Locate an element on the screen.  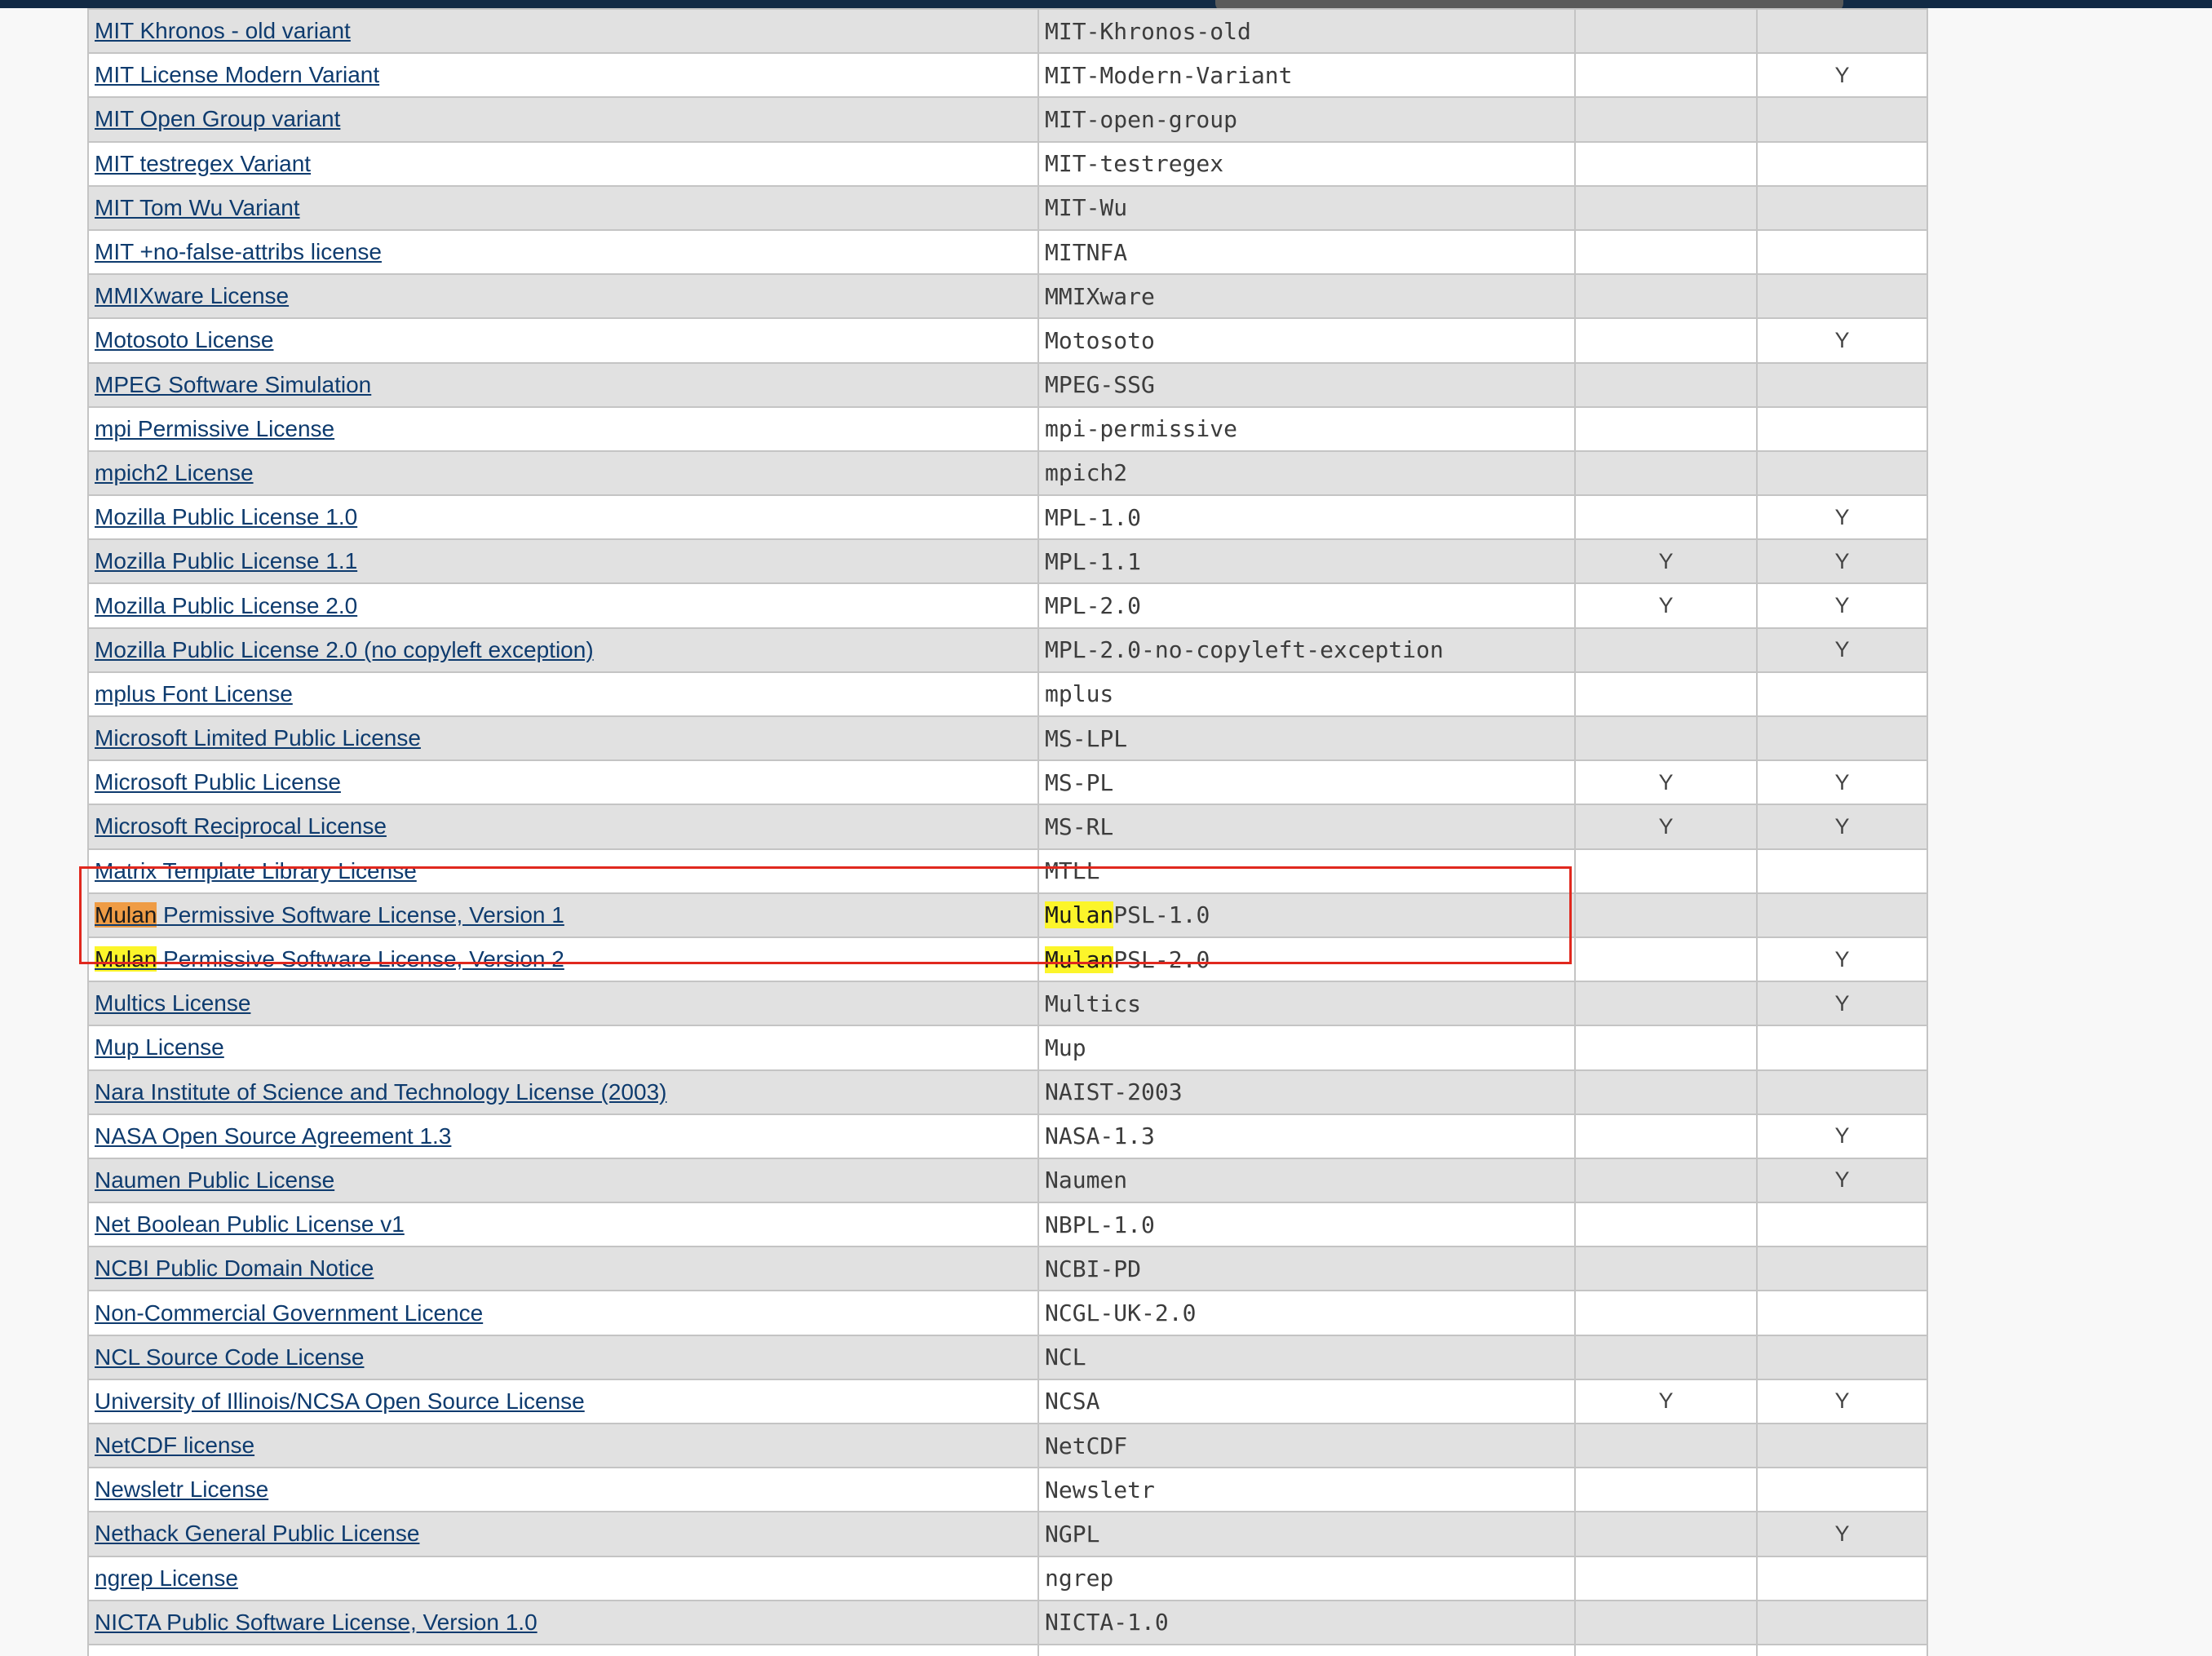
license-name-text: MIT Open Group variant is located at coordinates (218, 119).